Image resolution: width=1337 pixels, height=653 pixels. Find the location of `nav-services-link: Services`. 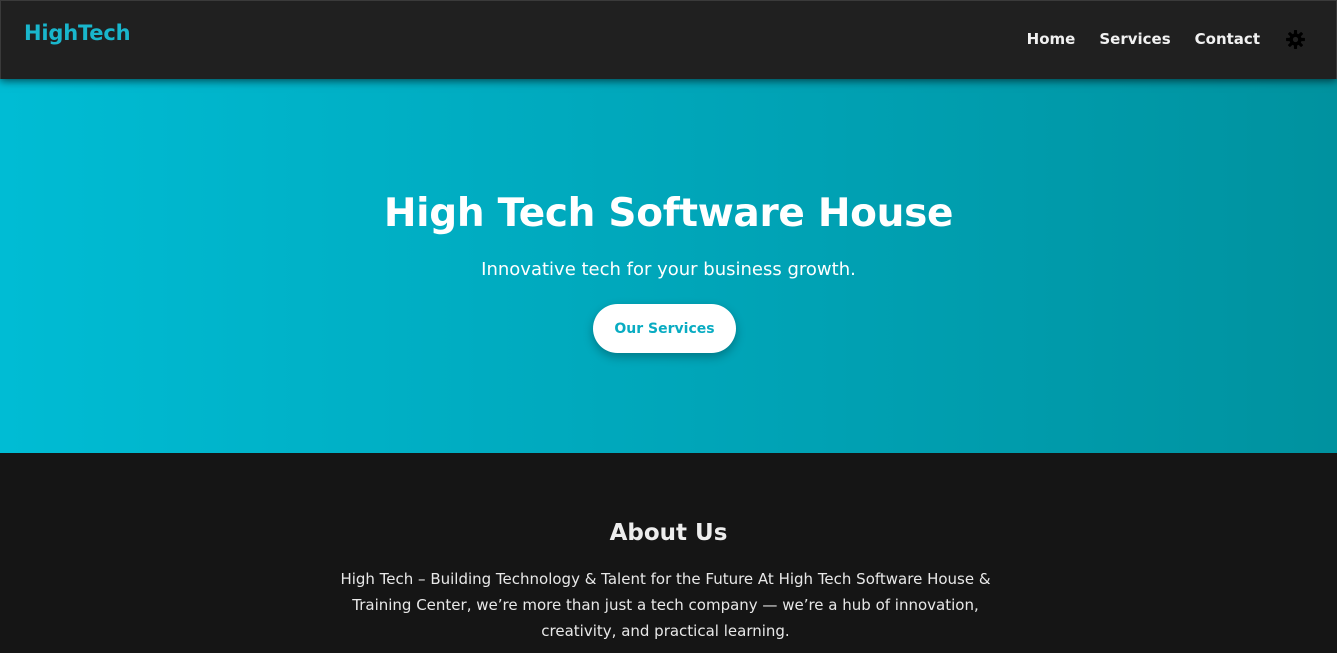

nav-services-link: Services is located at coordinates (1134, 39).